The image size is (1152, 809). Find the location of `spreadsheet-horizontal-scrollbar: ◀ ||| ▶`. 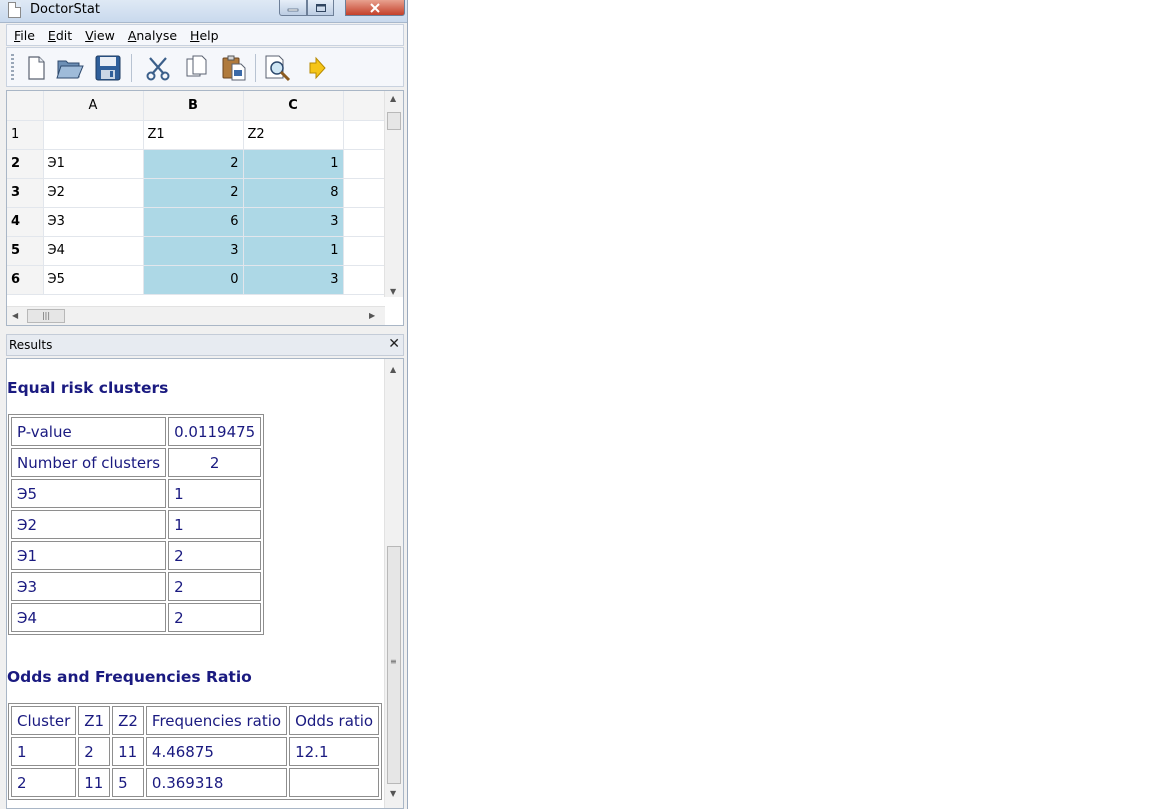

spreadsheet-horizontal-scrollbar: ◀ ||| ▶ is located at coordinates (196, 315).